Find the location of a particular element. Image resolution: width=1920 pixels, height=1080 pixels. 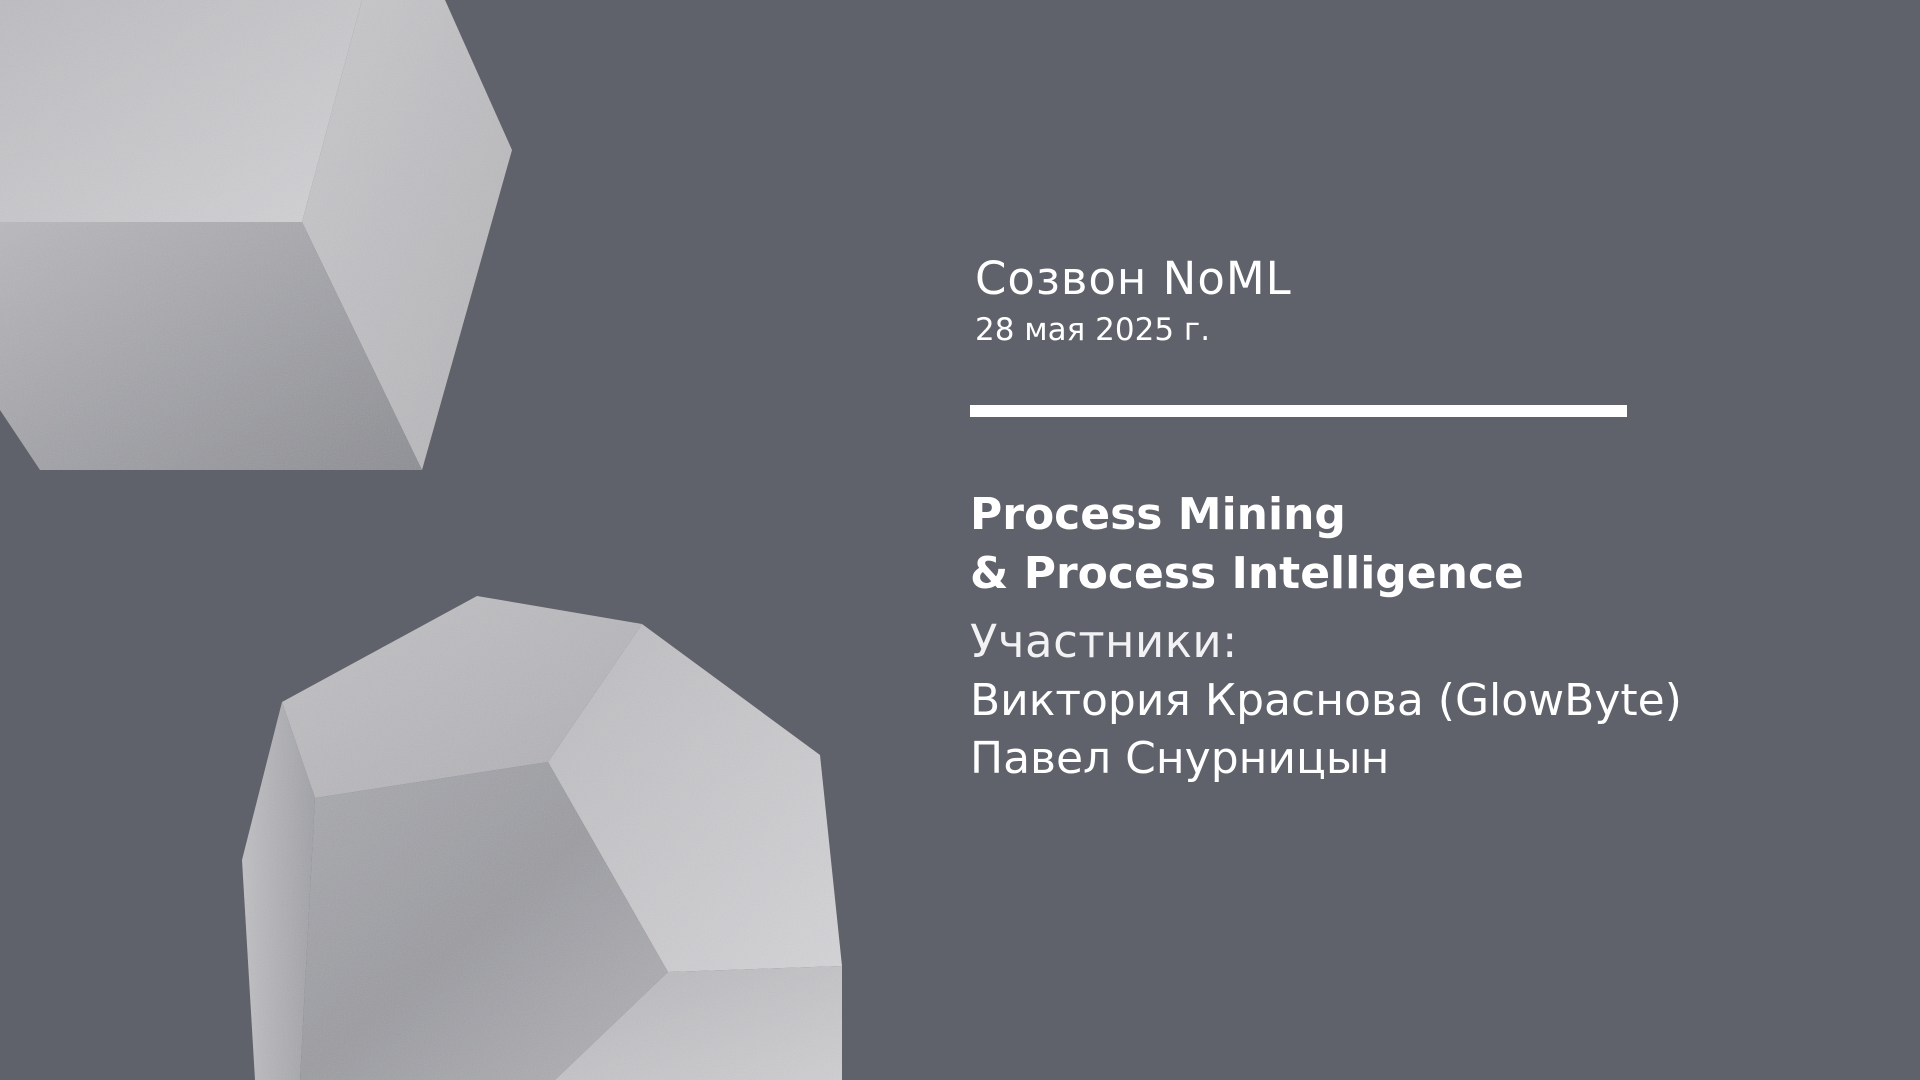

event-title: Созвон NoML is located at coordinates (1133, 278).